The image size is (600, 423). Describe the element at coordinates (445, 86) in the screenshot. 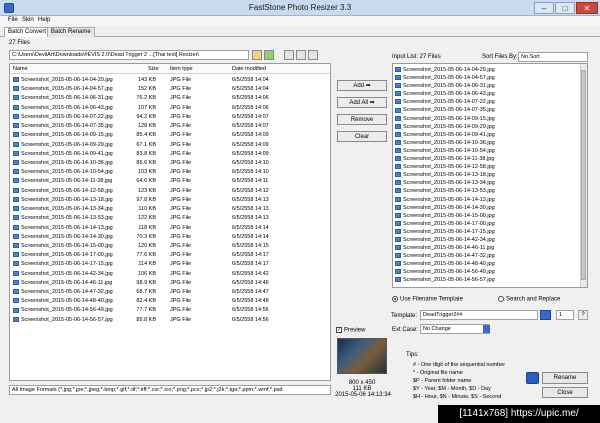

I see `list-item: Screenshot_2015-05-06-14-06-31.jpg` at that location.